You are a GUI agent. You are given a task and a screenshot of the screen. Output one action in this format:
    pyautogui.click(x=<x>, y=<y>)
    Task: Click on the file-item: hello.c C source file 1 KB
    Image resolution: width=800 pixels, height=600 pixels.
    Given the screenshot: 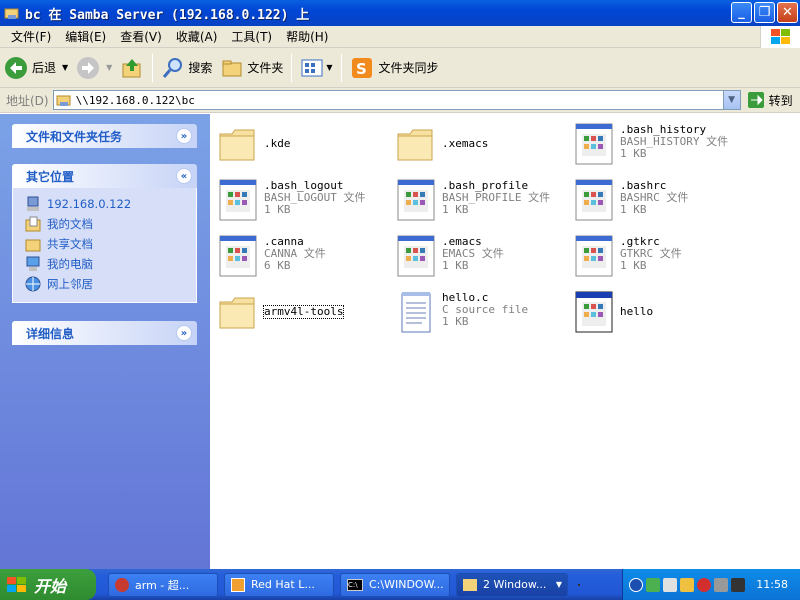 What is the action you would take?
    pyautogui.click(x=481, y=314)
    